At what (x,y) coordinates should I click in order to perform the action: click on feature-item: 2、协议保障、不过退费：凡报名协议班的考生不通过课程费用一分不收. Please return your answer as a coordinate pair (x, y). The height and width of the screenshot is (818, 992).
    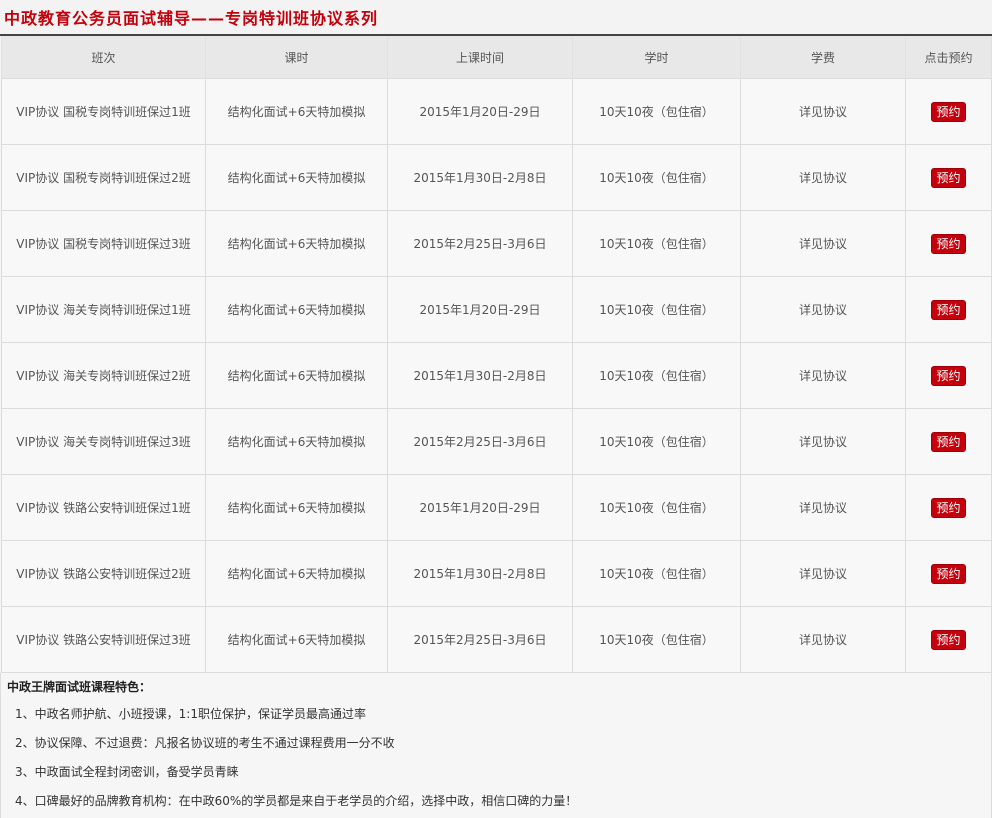
    Looking at the image, I should click on (205, 743).